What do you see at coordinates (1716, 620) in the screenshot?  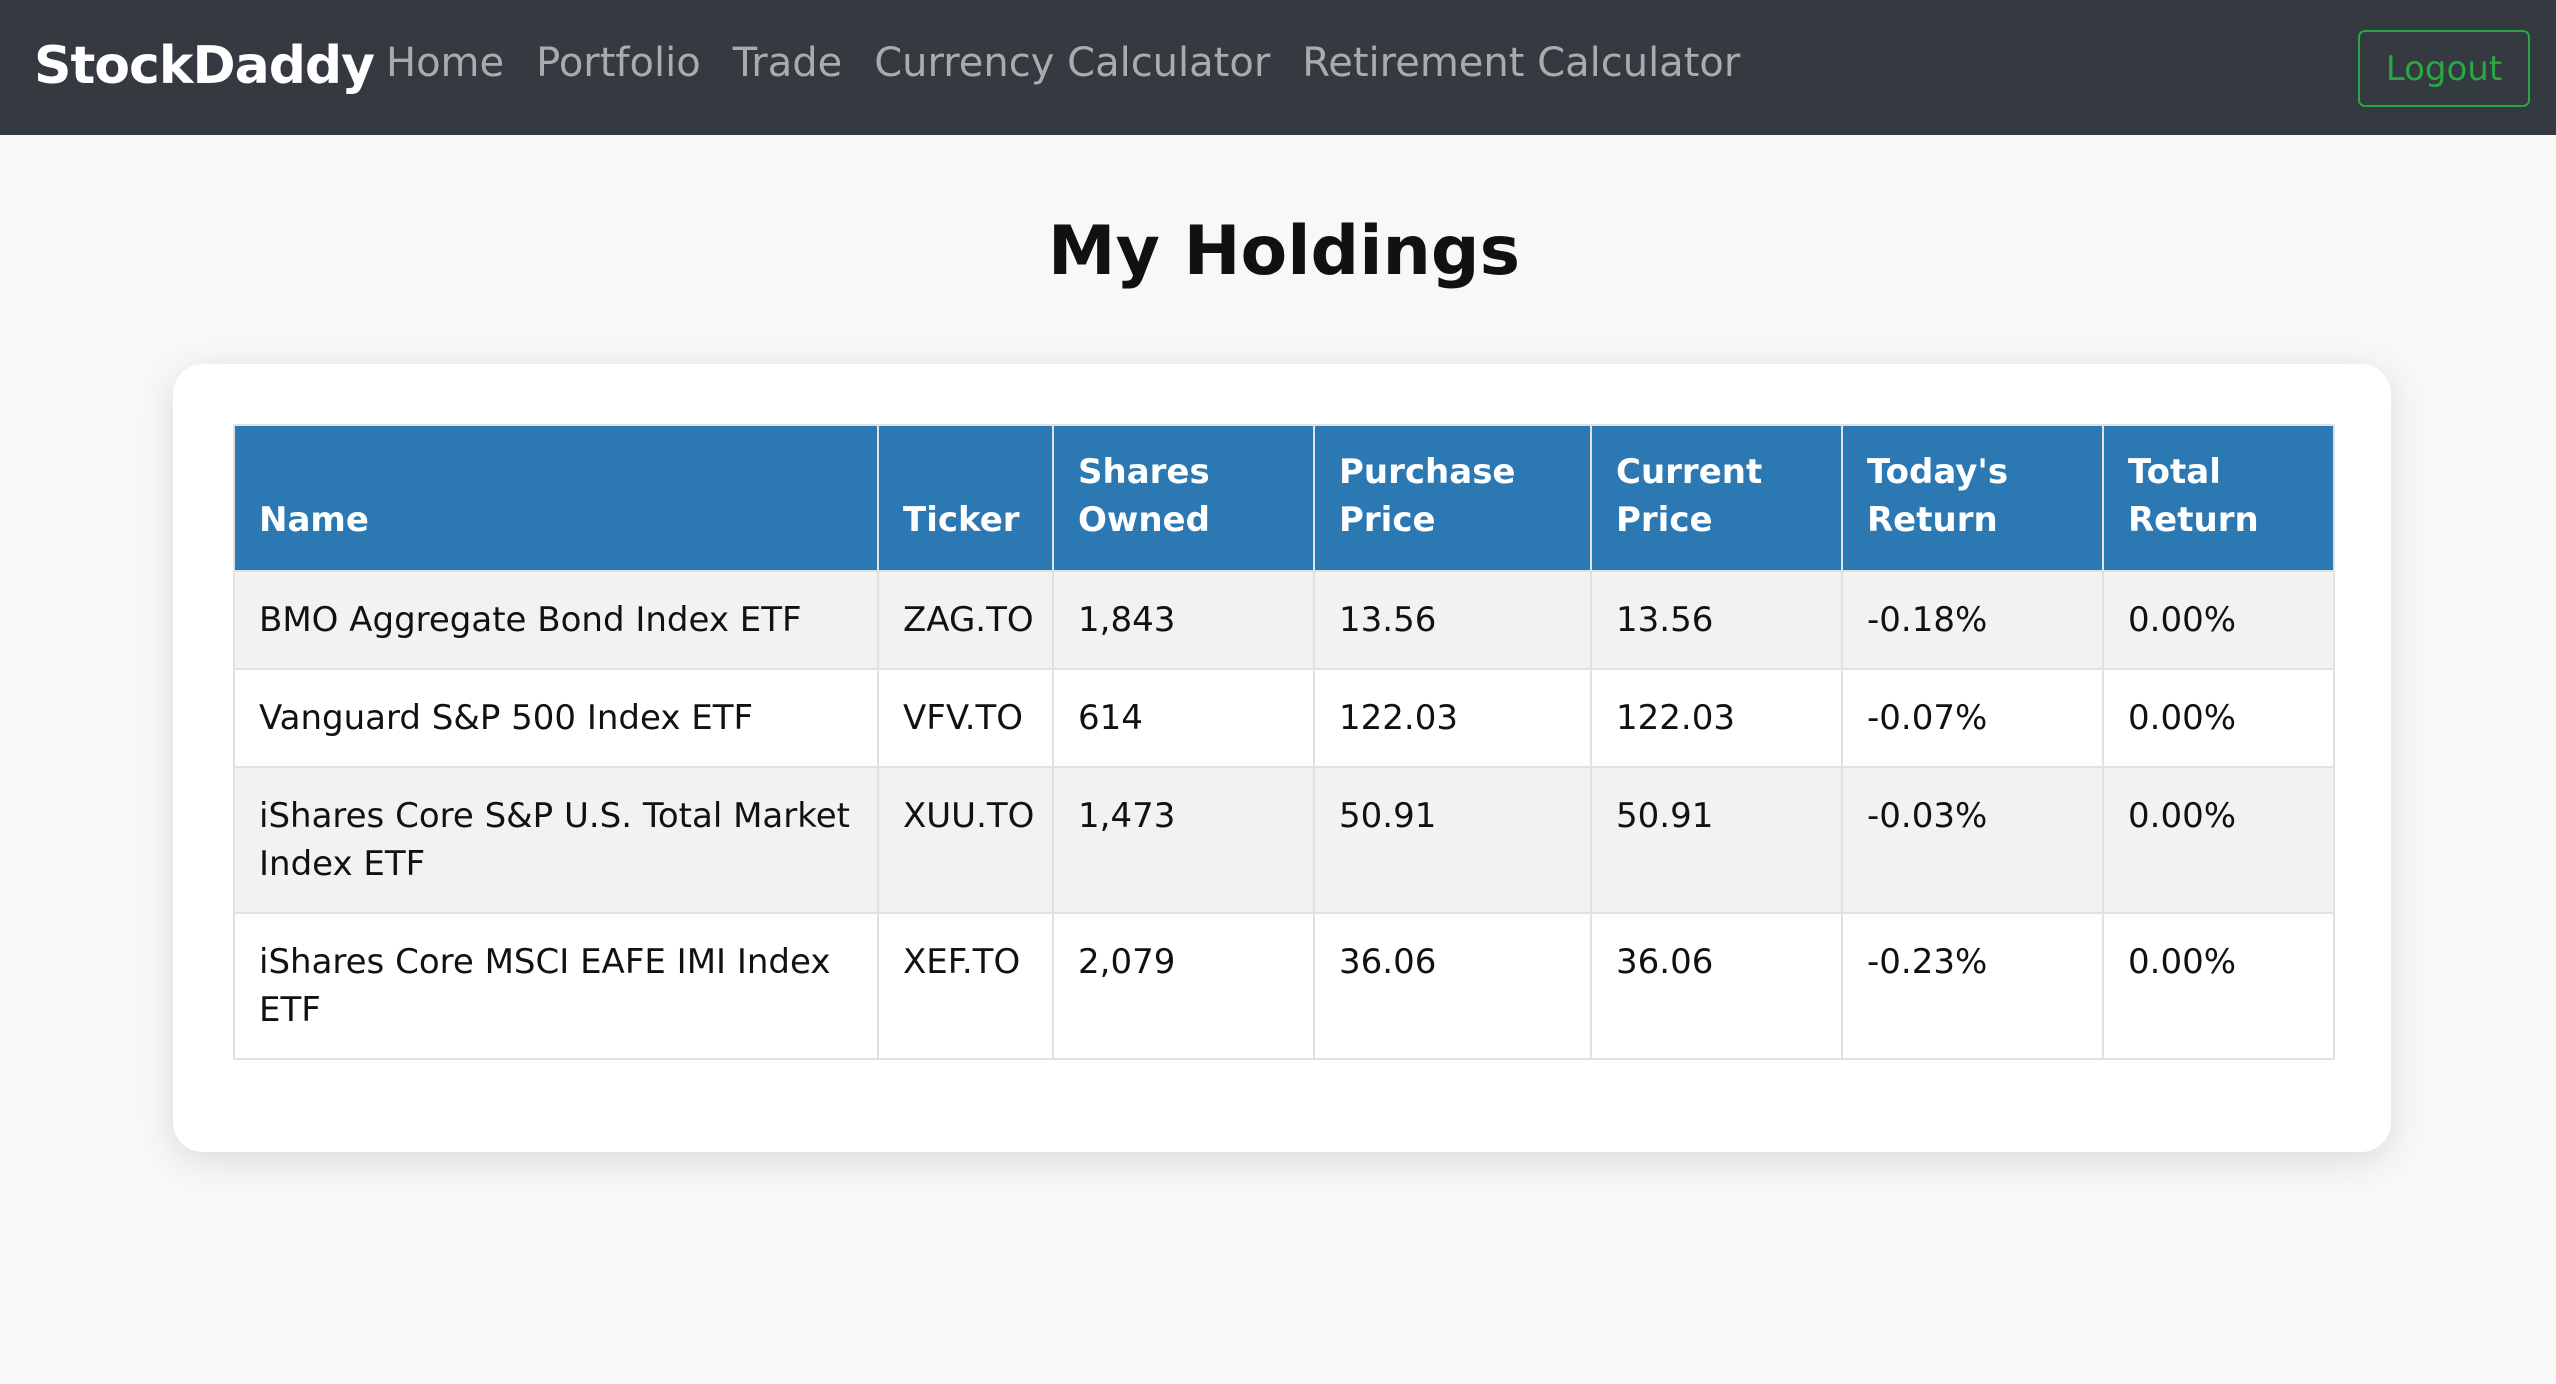 I see `cell-current-price: 13.56` at bounding box center [1716, 620].